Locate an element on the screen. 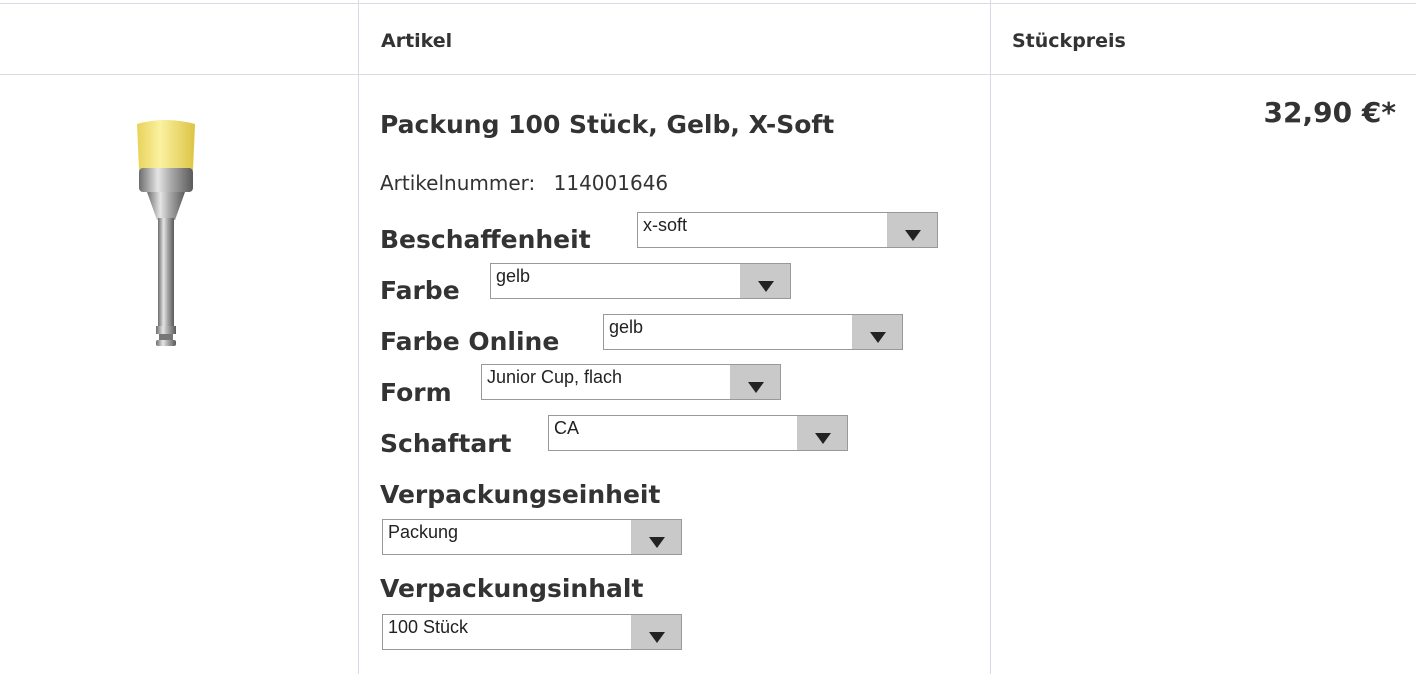 Image resolution: width=1416 pixels, height=674 pixels. article-number-row: Artikelnummer: 114001646 is located at coordinates (524, 183).